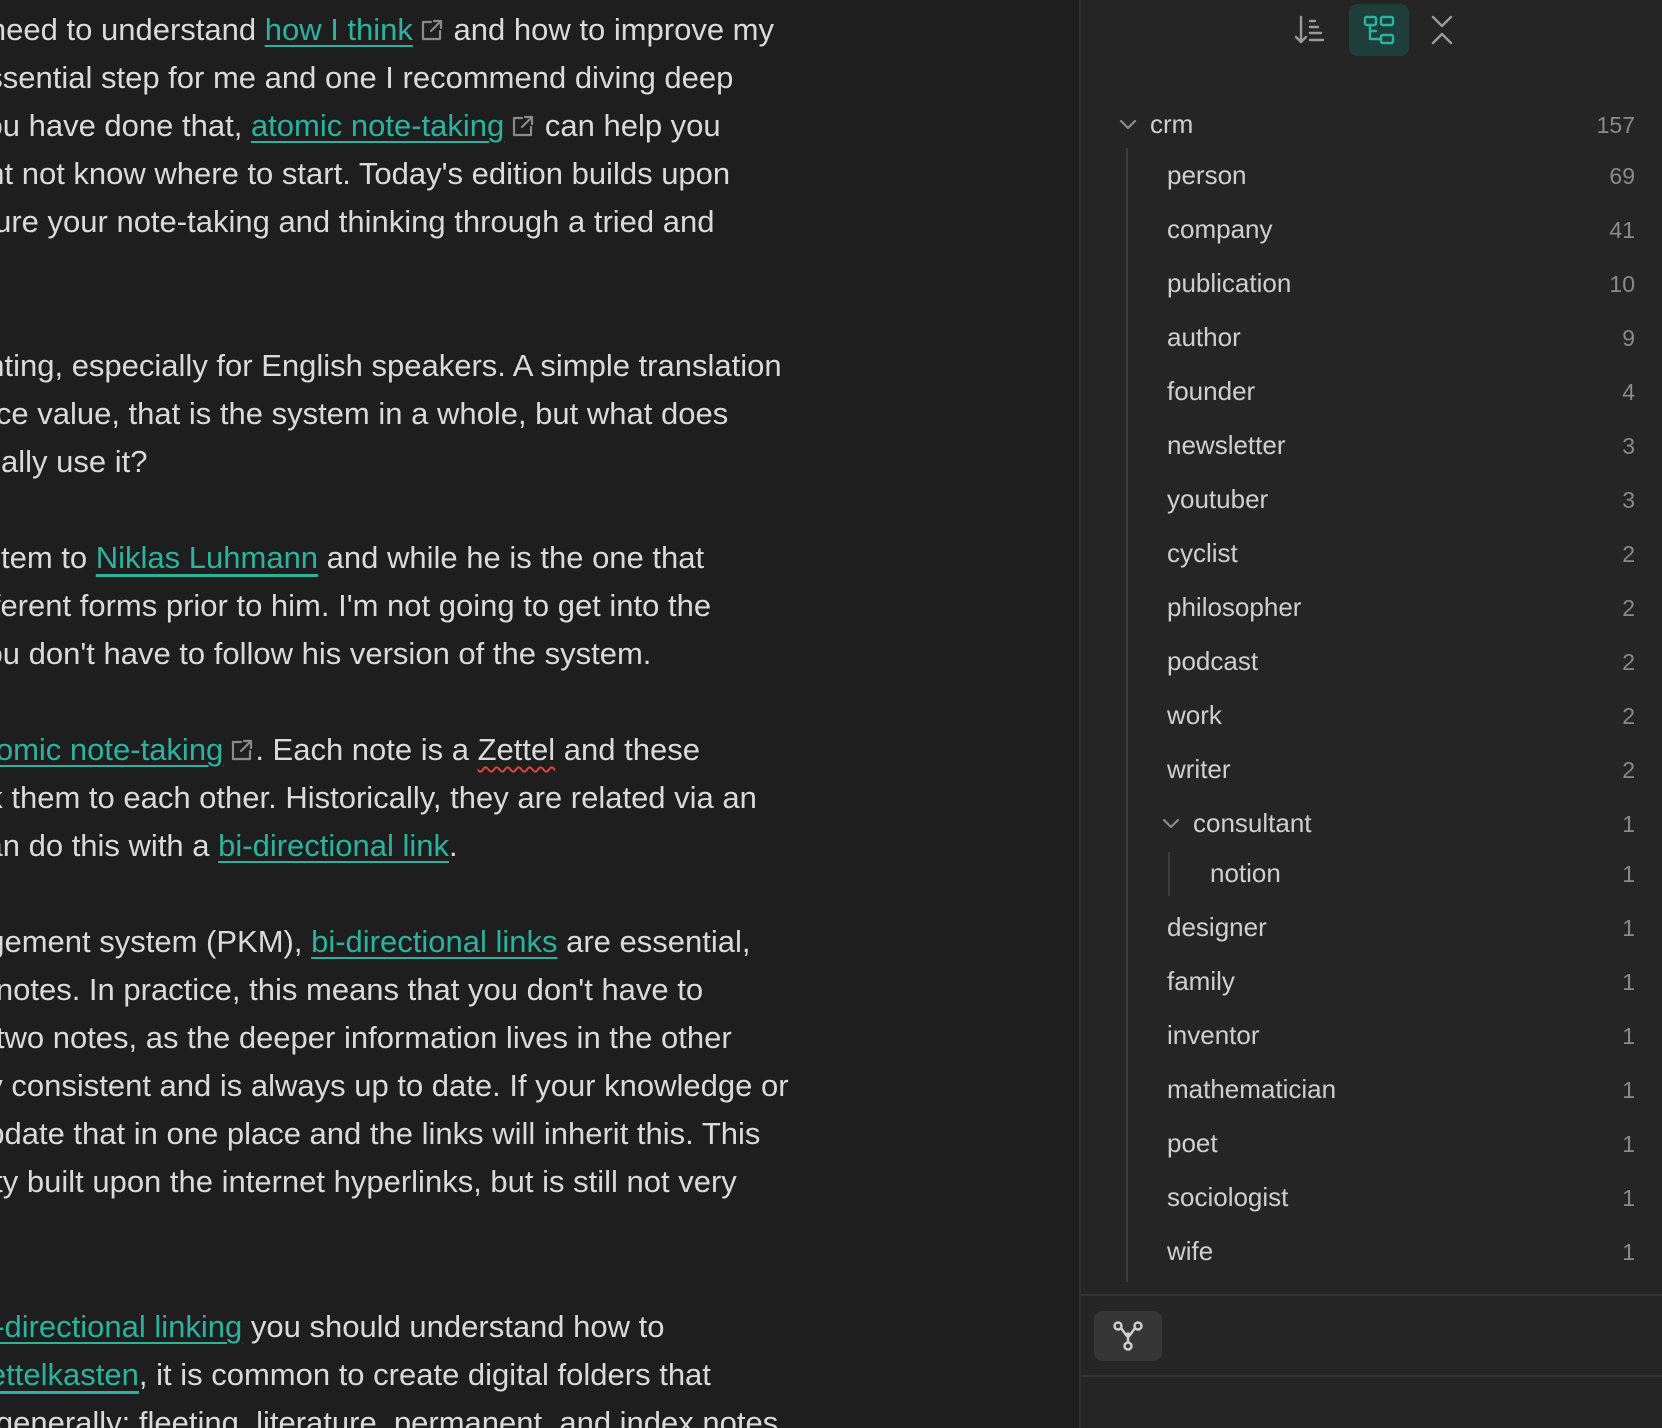 This screenshot has width=1662, height=1428. I want to click on tag-label: publication, so click(1229, 283).